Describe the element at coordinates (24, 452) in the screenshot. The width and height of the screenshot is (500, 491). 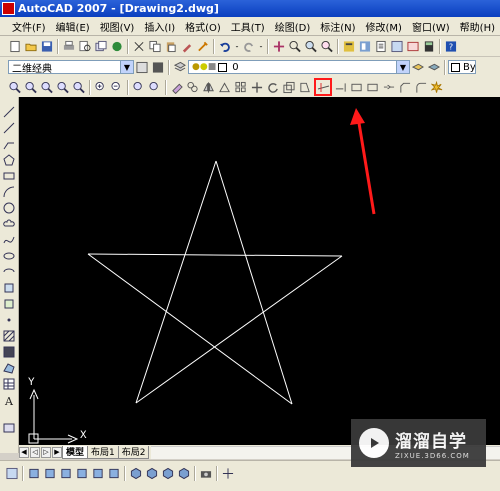
I see `first-tab-icon: ◀` at that location.